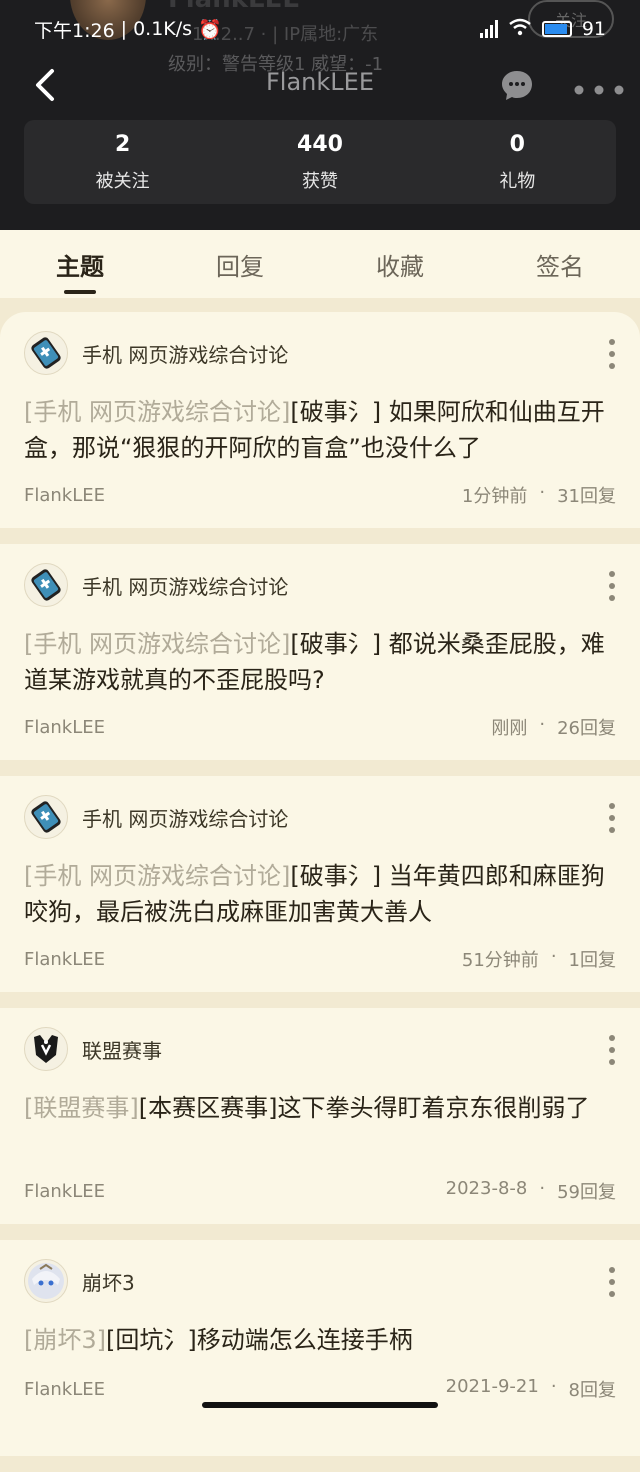  I want to click on post-title: [联盟赛事][本赛区赛事]这下拳头得盯着京东很削弱了, so click(320, 1108).